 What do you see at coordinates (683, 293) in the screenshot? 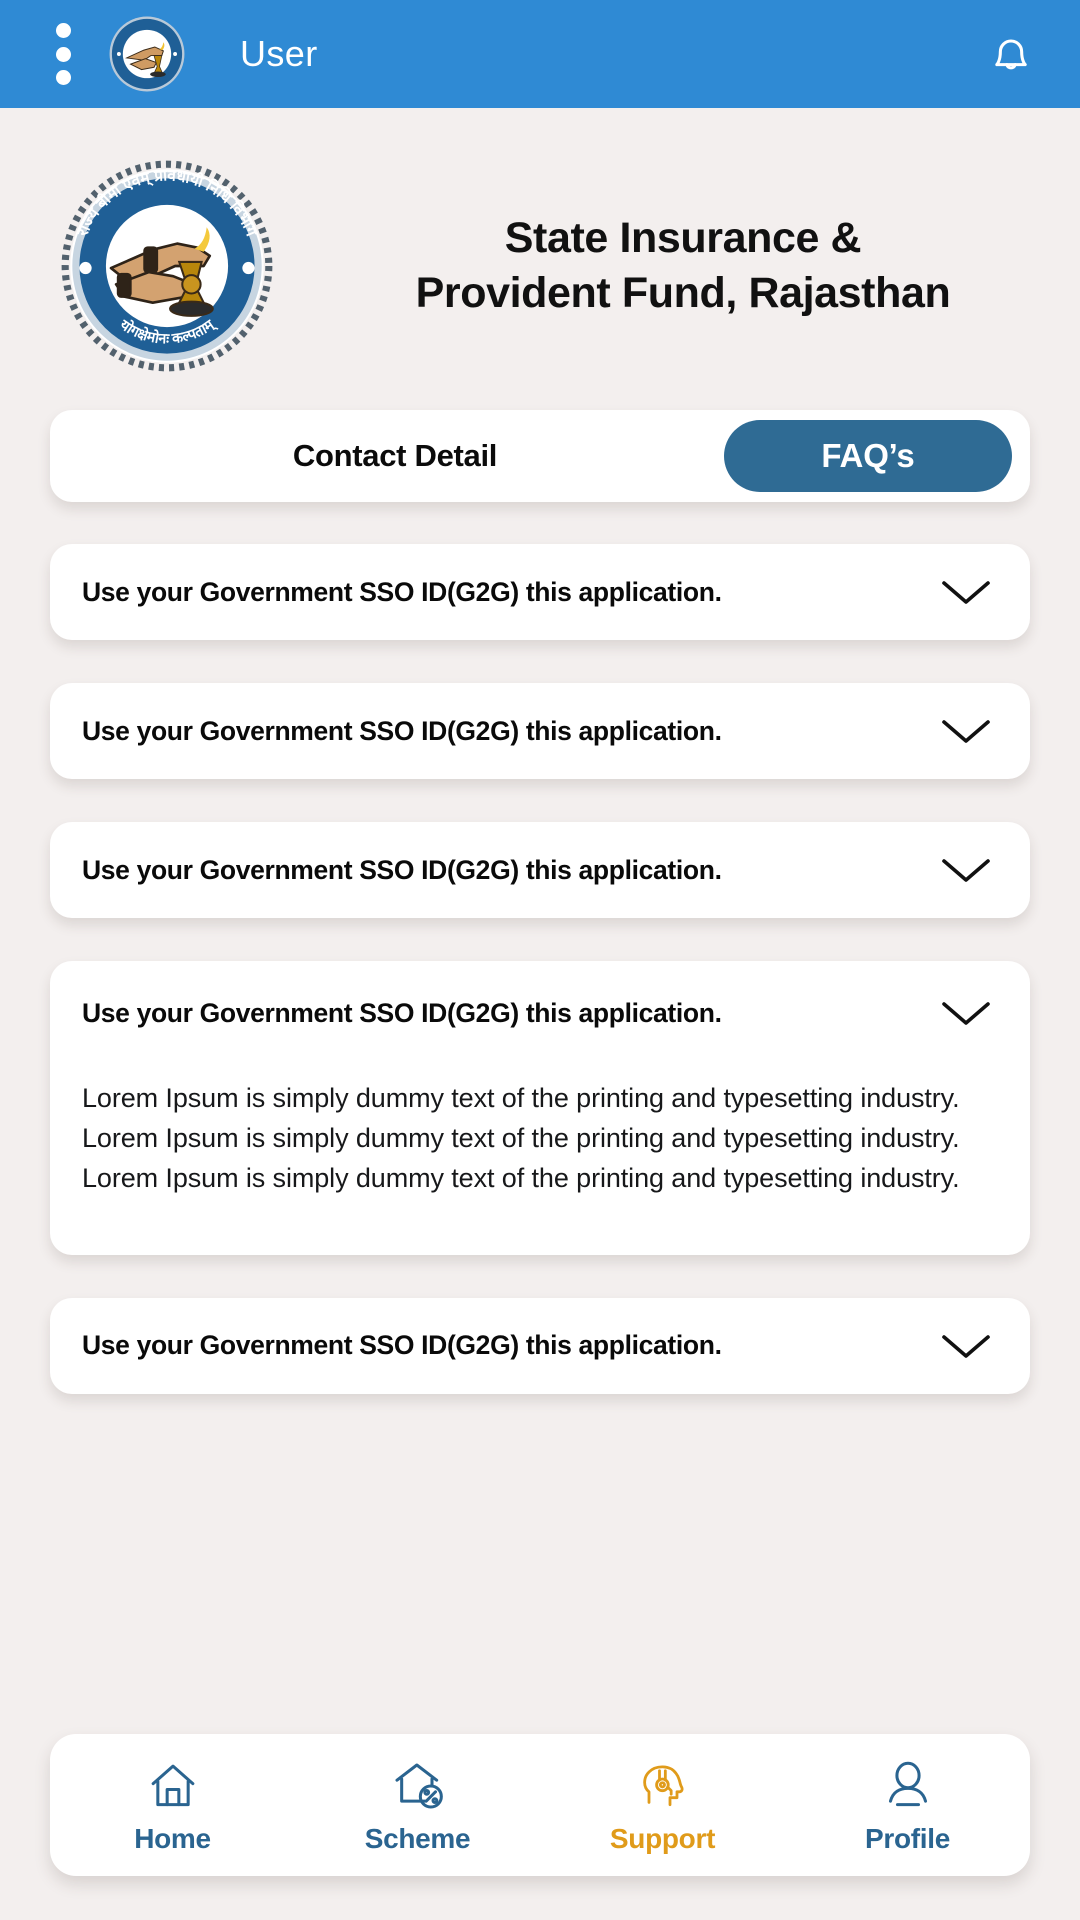
I see `brand-title-line2: Provident Fund, Rajasthan` at bounding box center [683, 293].